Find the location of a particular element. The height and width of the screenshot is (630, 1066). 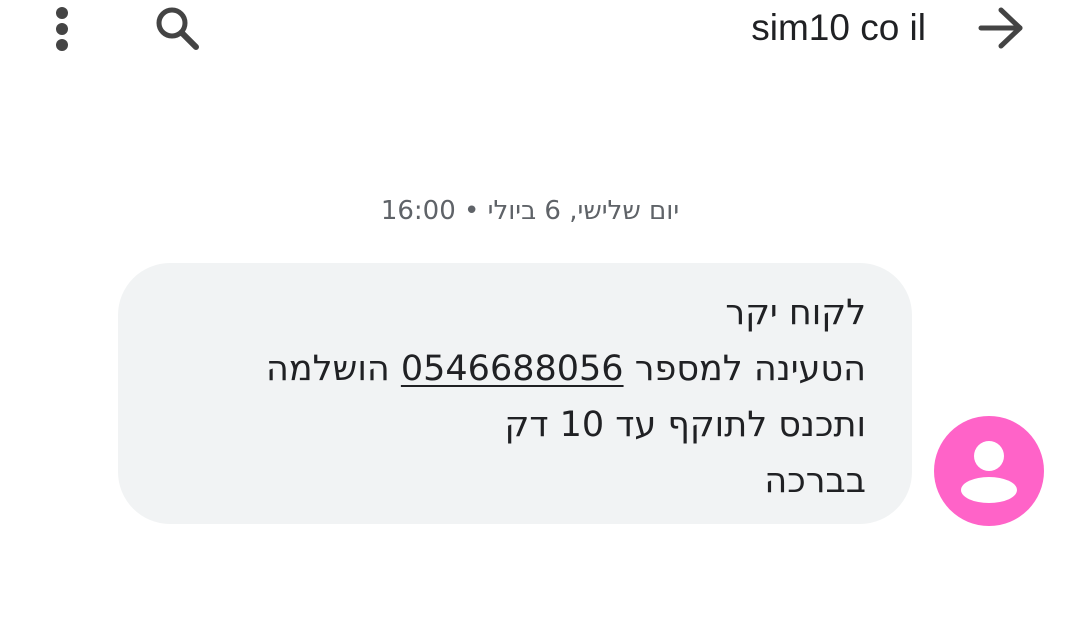

sender-avatar is located at coordinates (989, 471).